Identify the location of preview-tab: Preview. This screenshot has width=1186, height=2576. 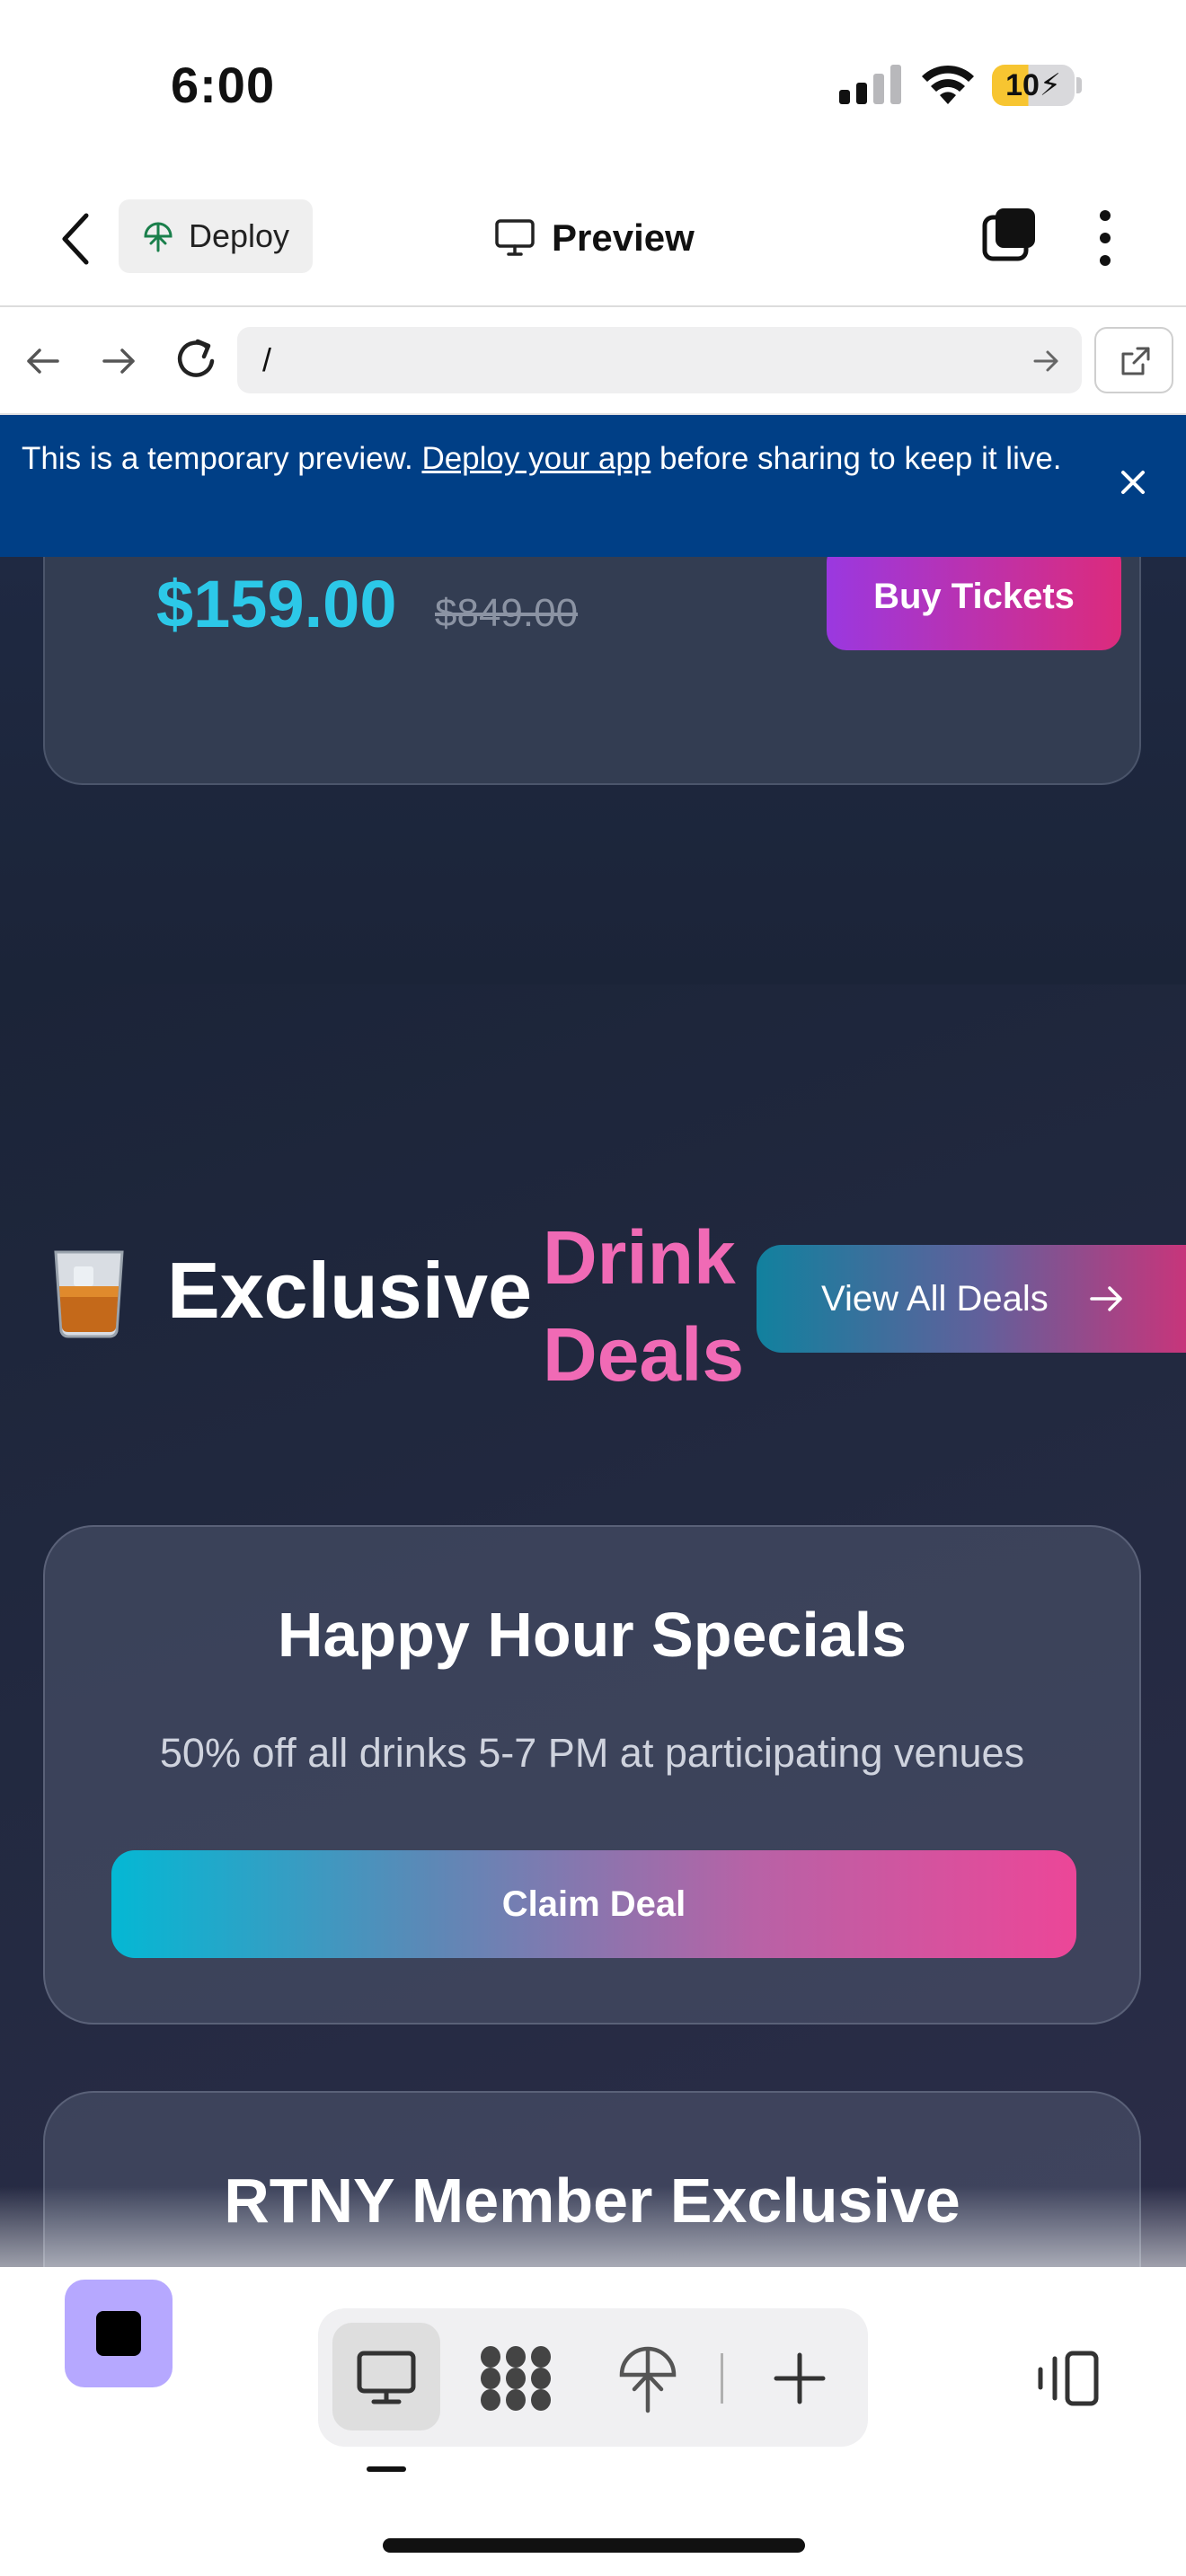
(594, 238).